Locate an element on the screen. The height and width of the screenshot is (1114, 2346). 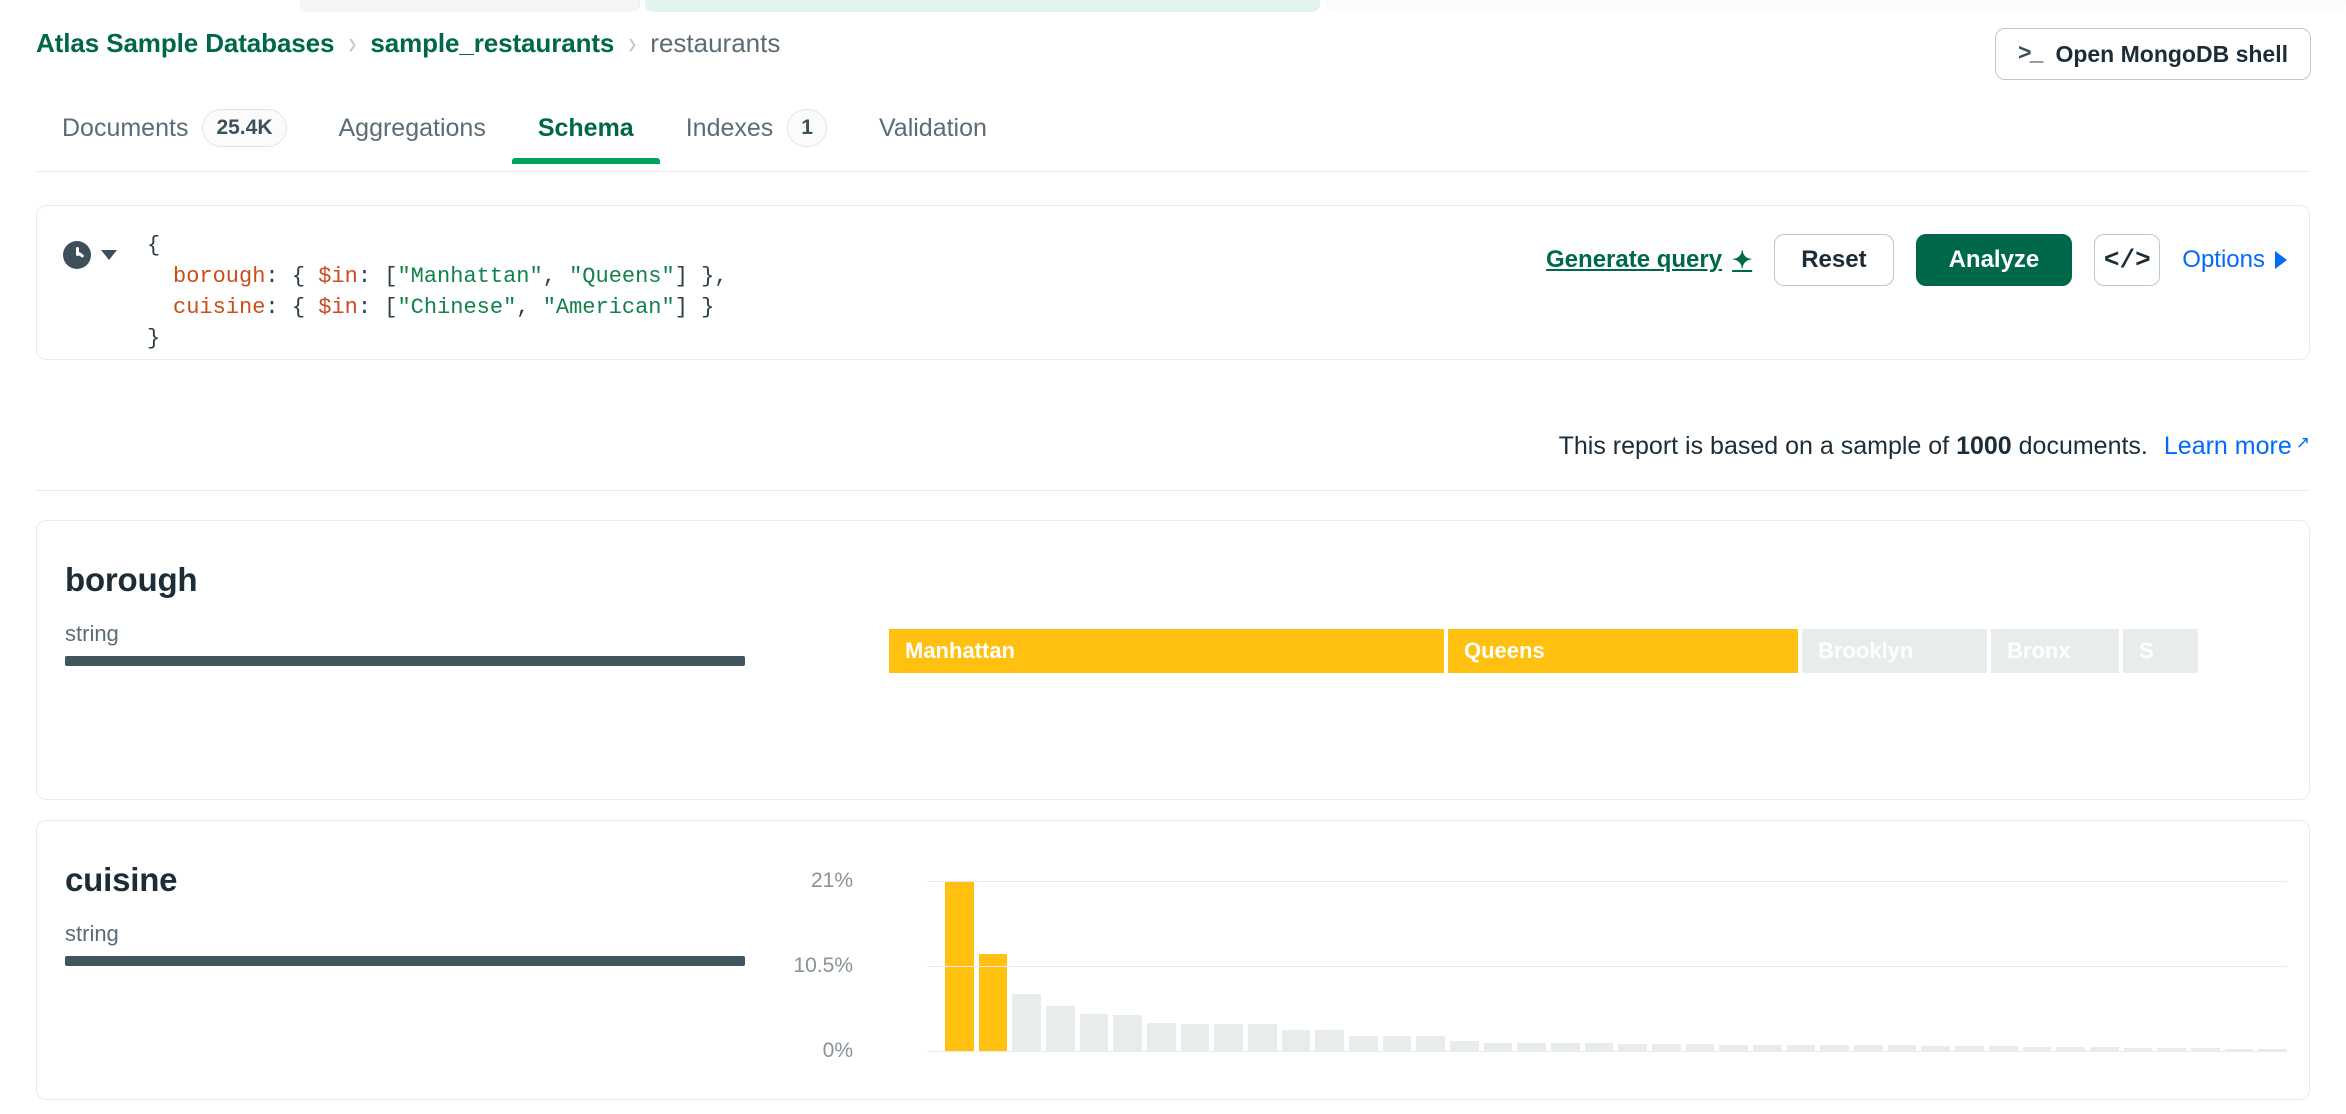
borough-segment-bronx: Bronx is located at coordinates (2055, 651).